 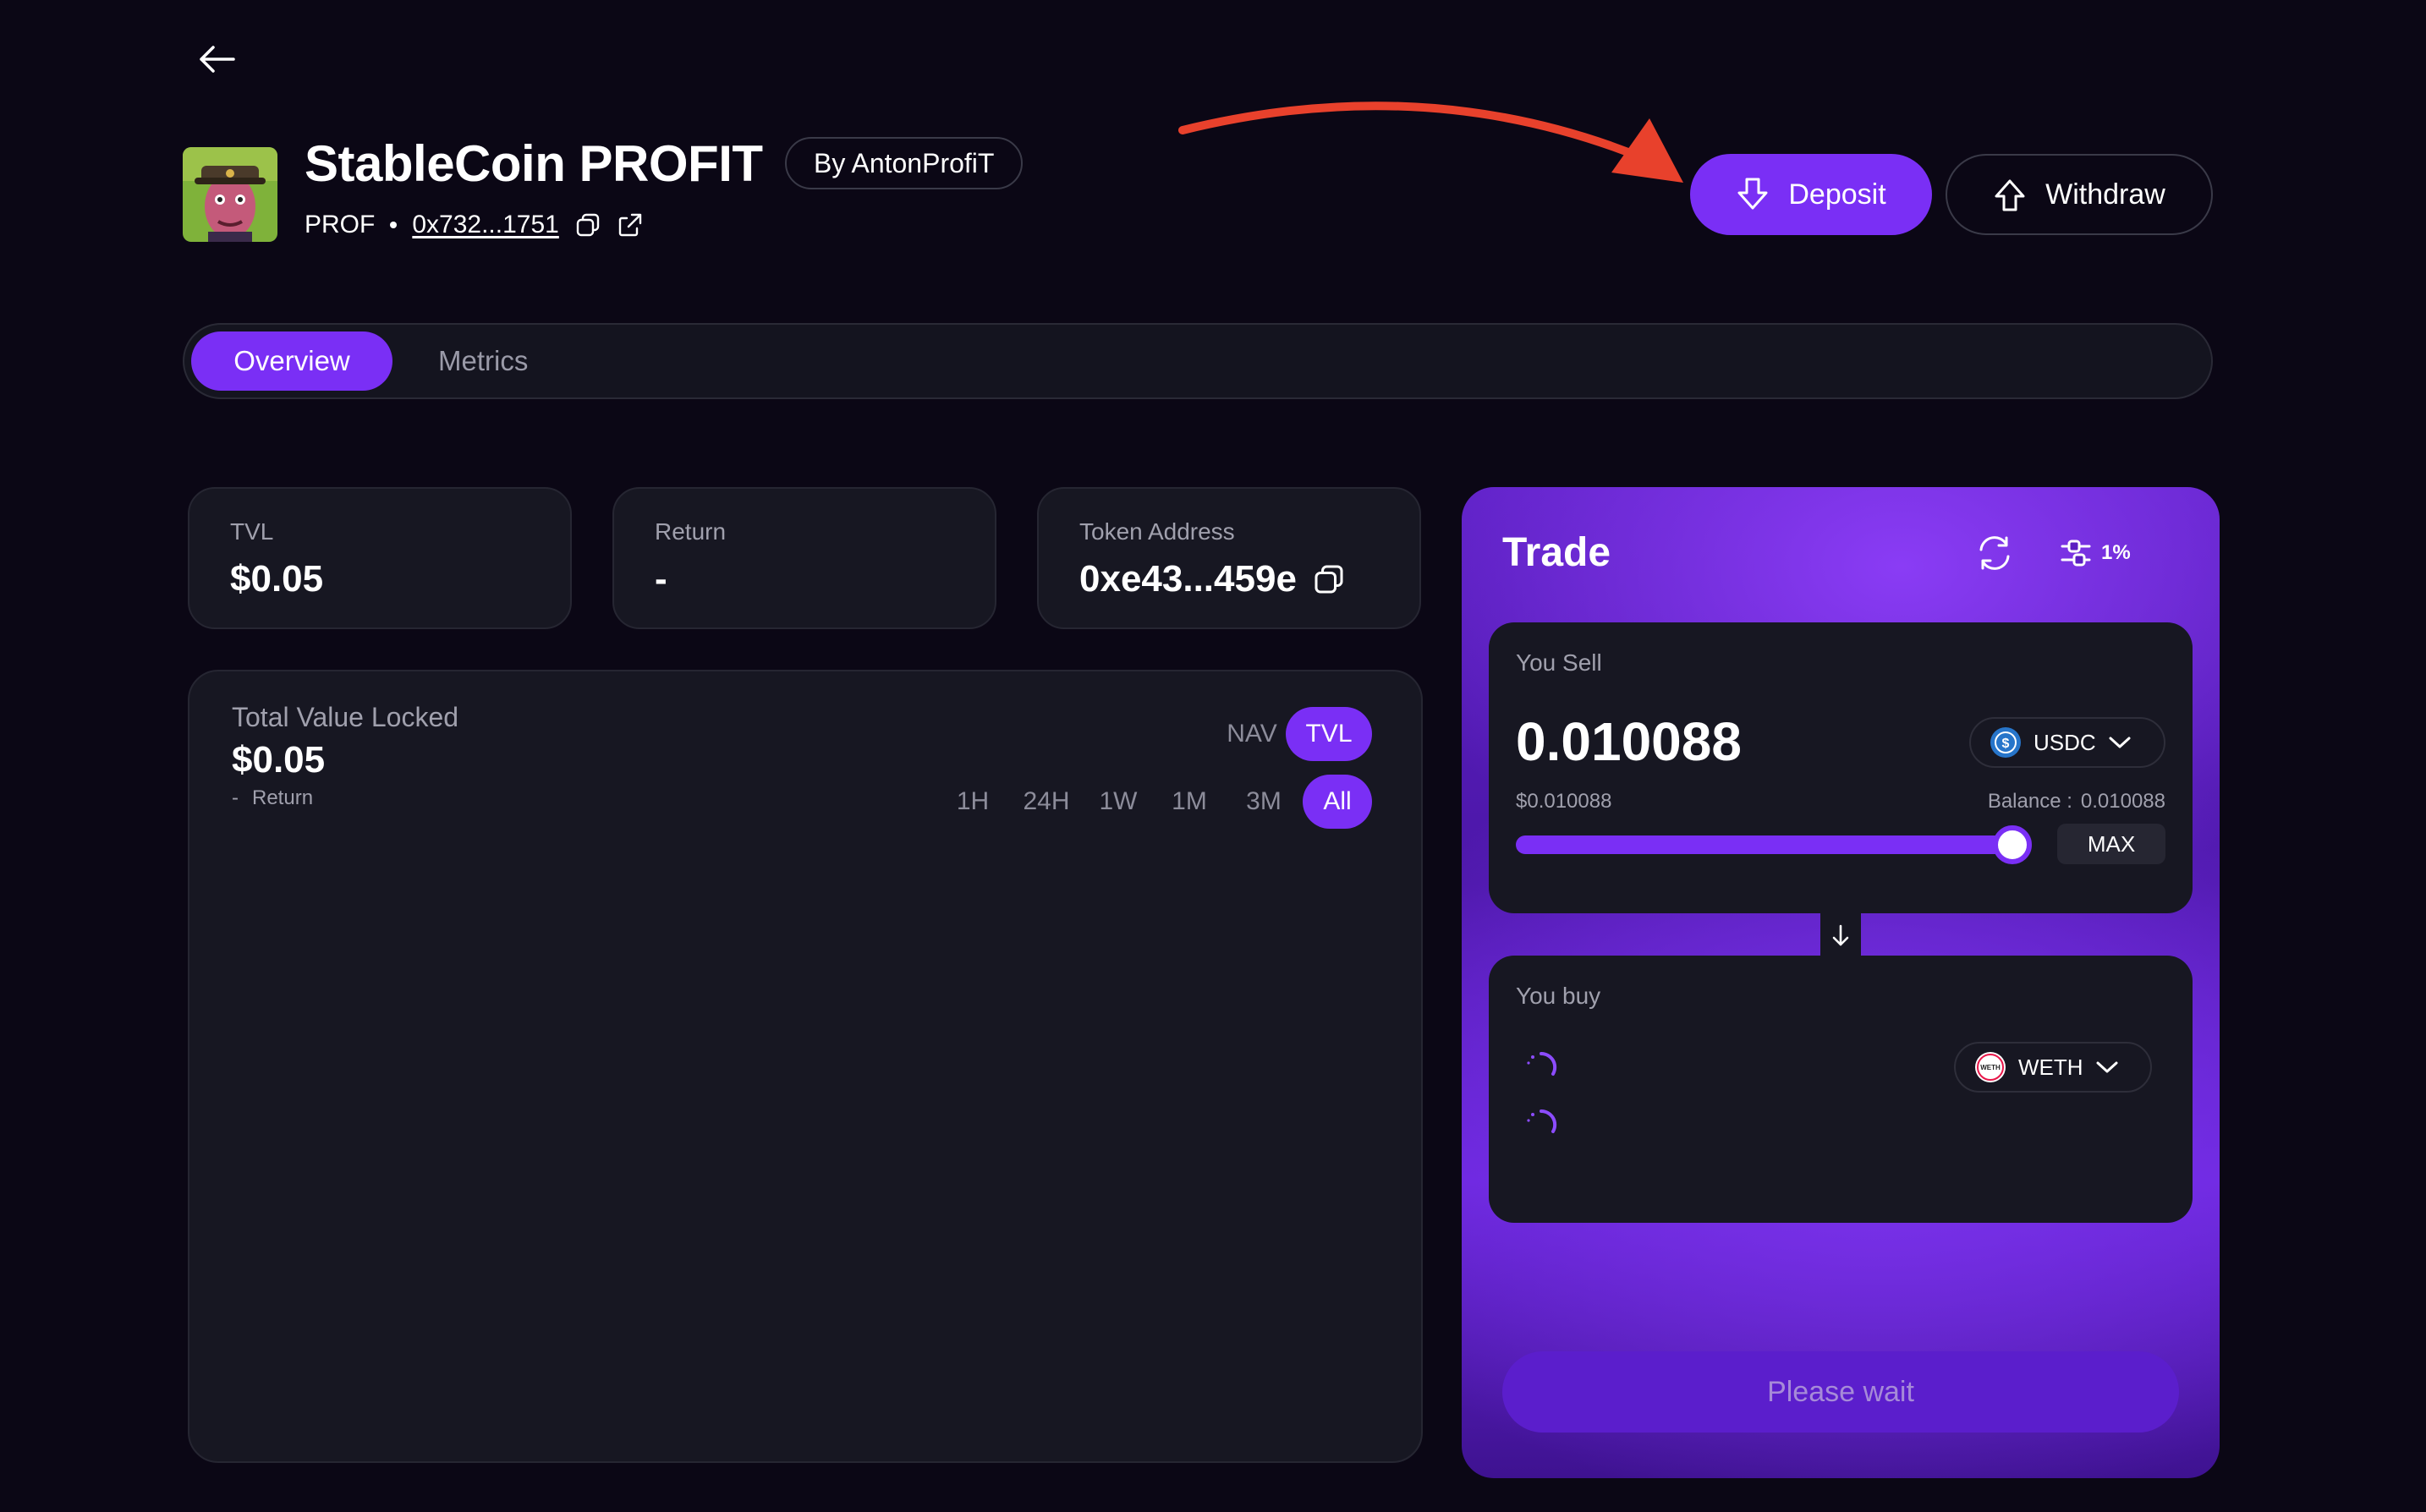 What do you see at coordinates (1046, 802) in the screenshot?
I see `range-24h: 24H` at bounding box center [1046, 802].